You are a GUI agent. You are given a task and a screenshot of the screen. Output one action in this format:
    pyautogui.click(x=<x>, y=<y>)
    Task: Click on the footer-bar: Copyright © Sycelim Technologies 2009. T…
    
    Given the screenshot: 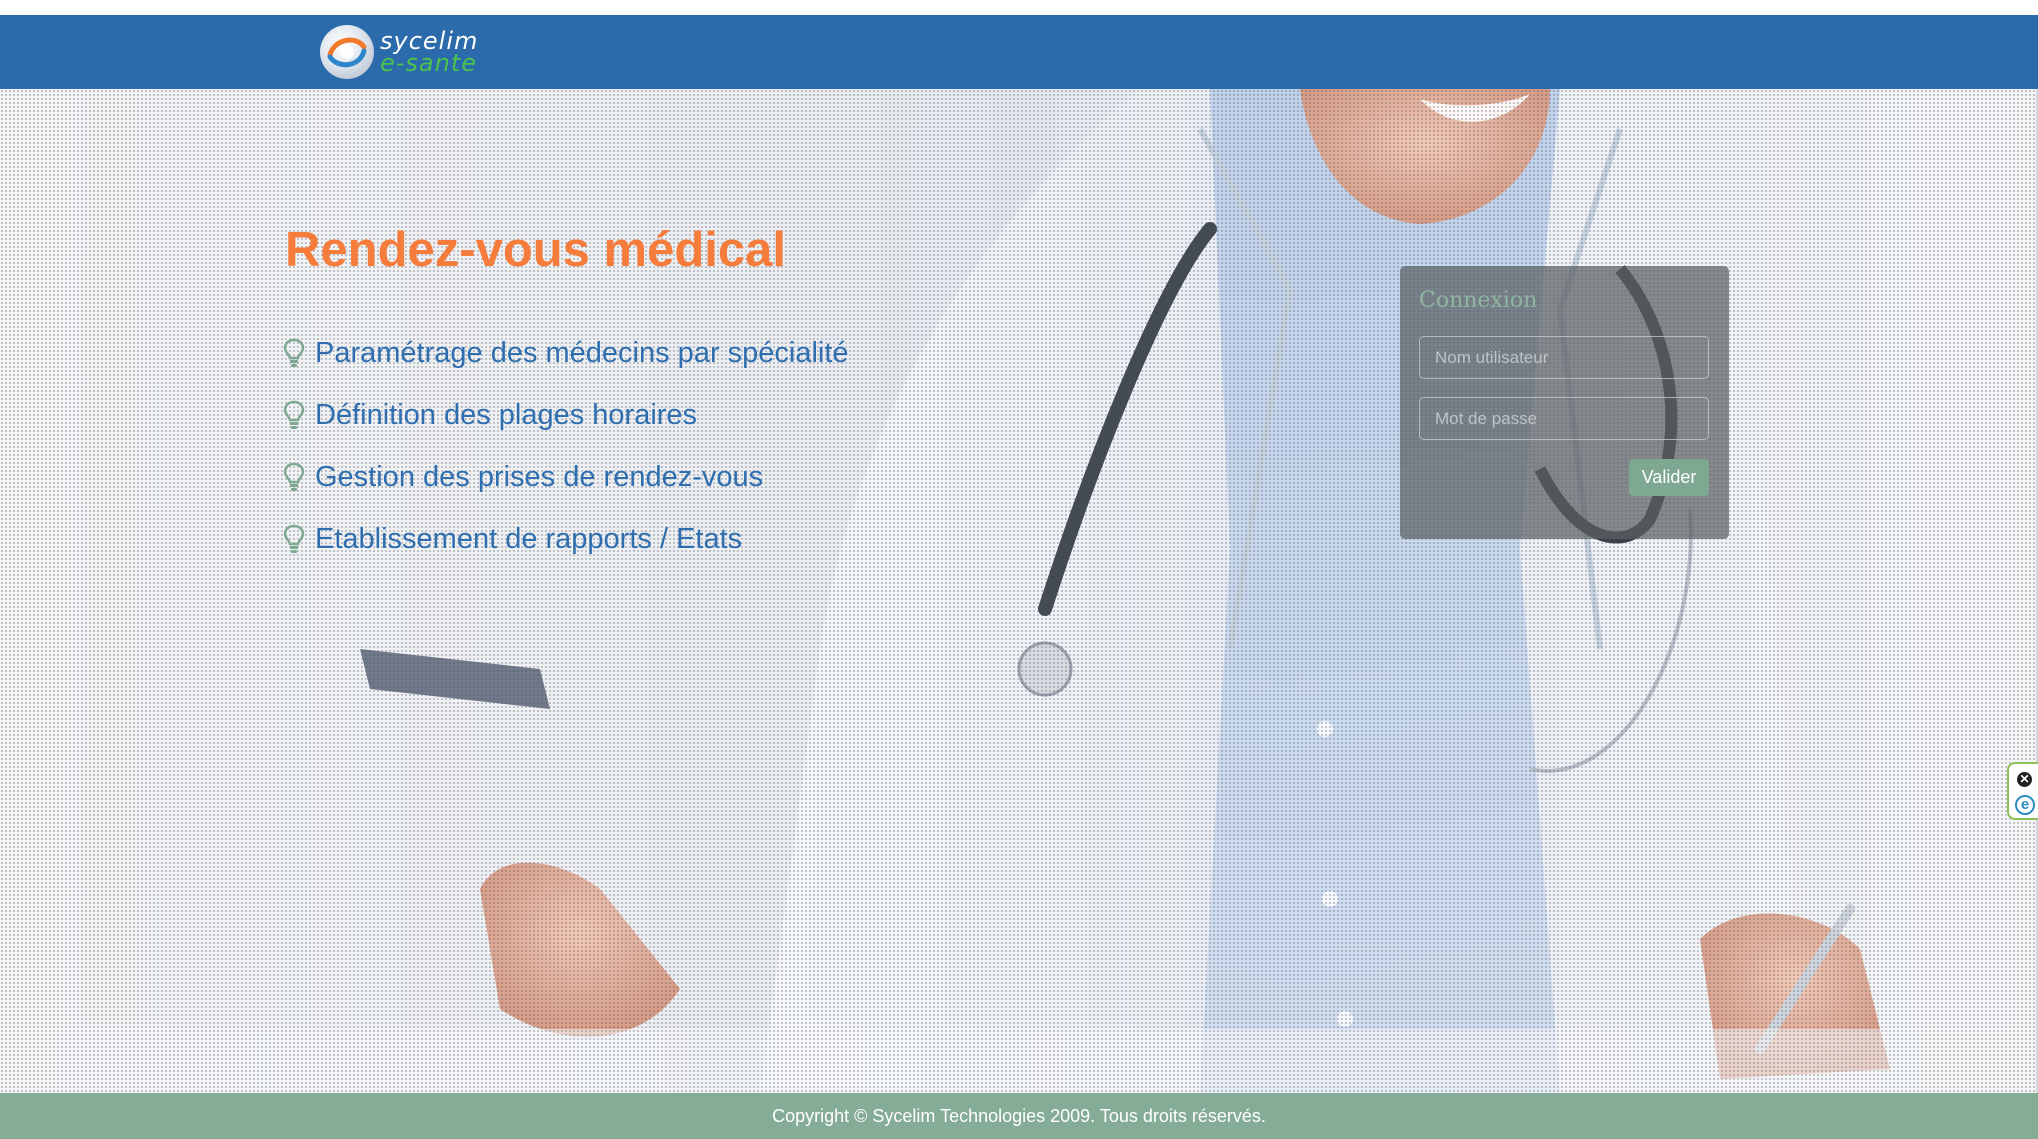 What is the action you would take?
    pyautogui.click(x=1019, y=1116)
    